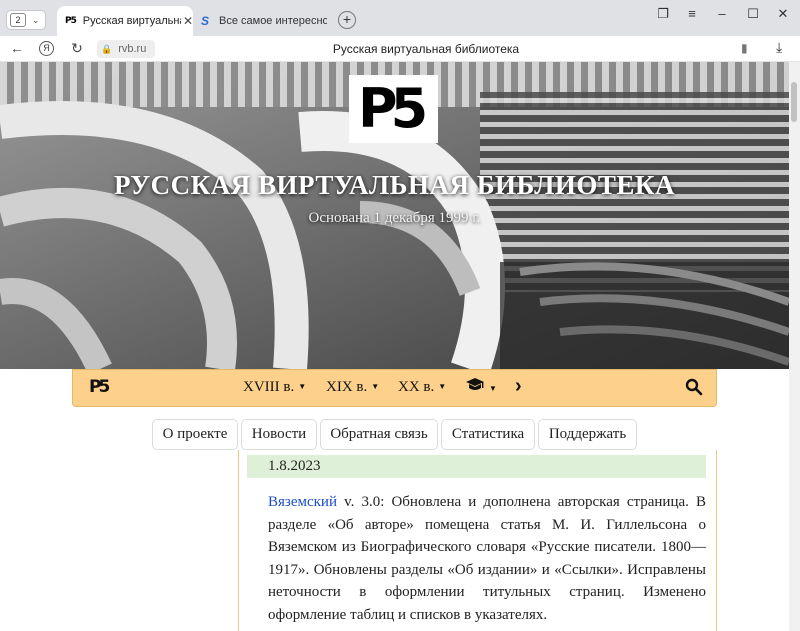  Describe the element at coordinates (722, 14) in the screenshot. I see `minimize-icon: –` at that location.